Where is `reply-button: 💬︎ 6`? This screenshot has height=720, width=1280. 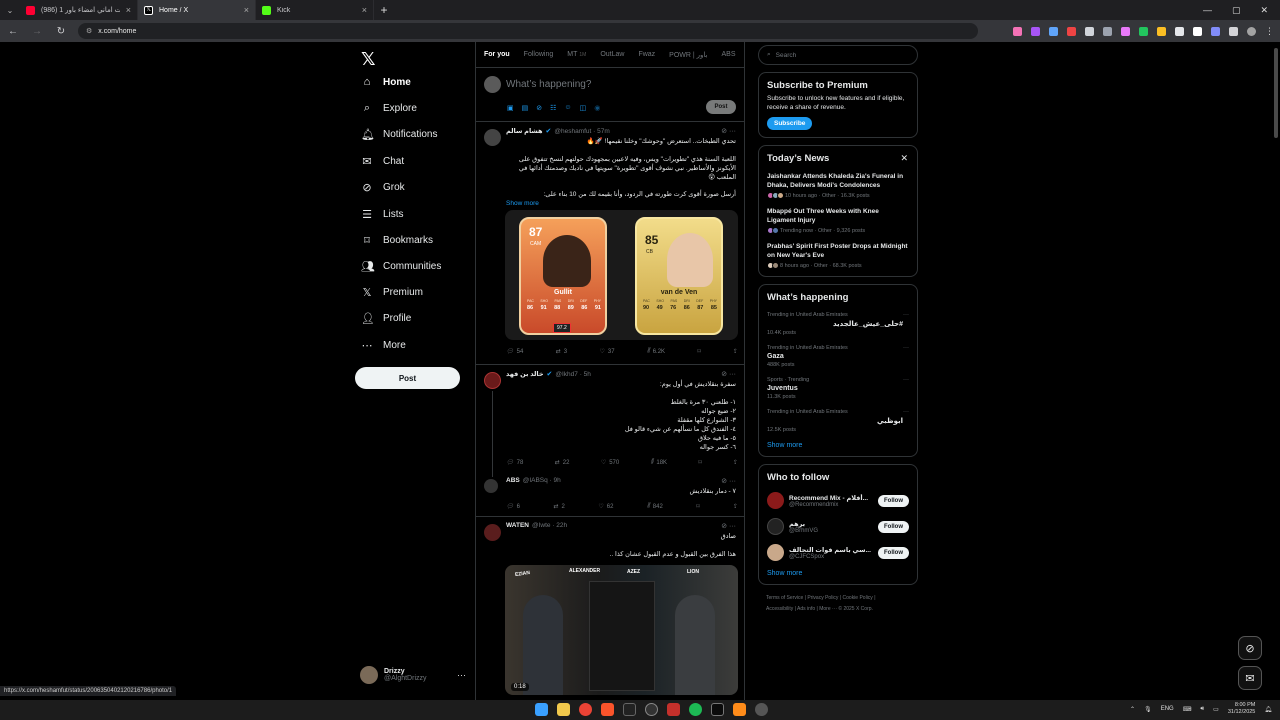
reply-button: 💬︎ 6 is located at coordinates (513, 507).